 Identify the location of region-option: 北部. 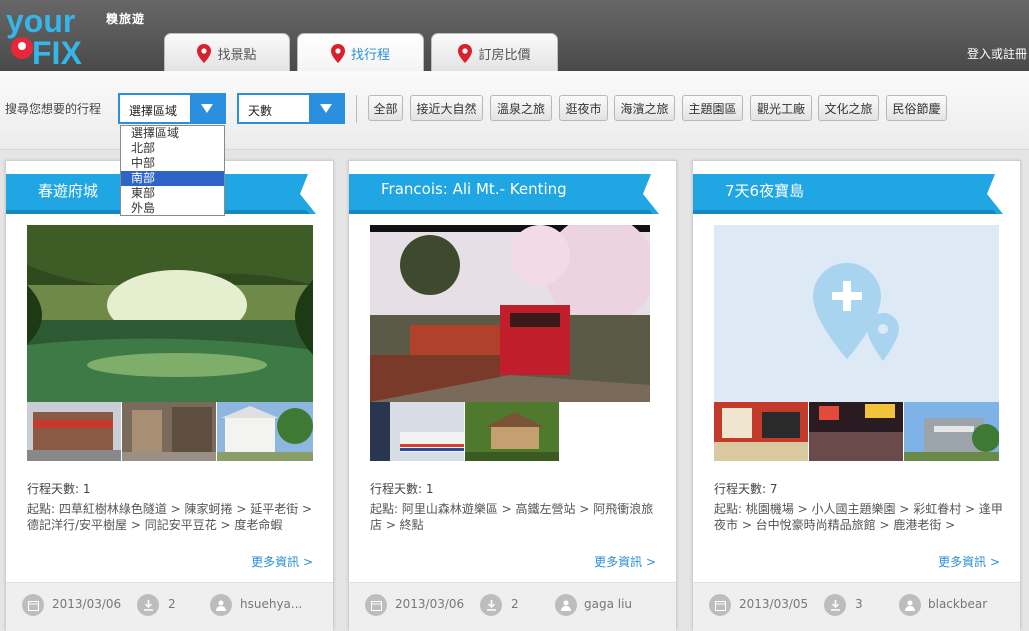
(172, 148).